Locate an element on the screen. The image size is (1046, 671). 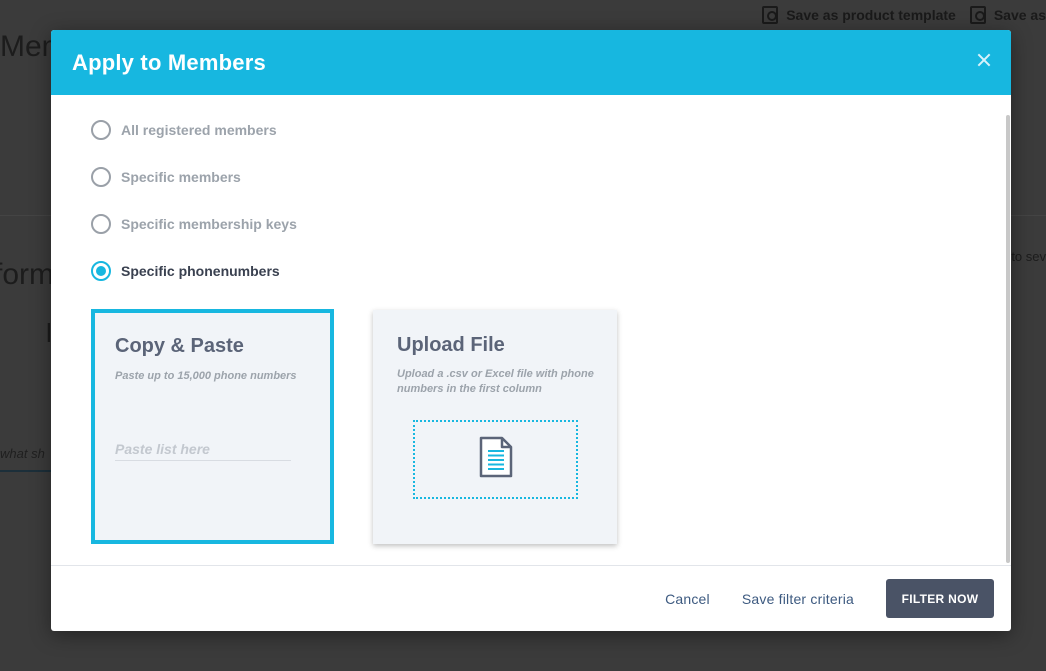
background-section-title: form is located at coordinates (27, 274).